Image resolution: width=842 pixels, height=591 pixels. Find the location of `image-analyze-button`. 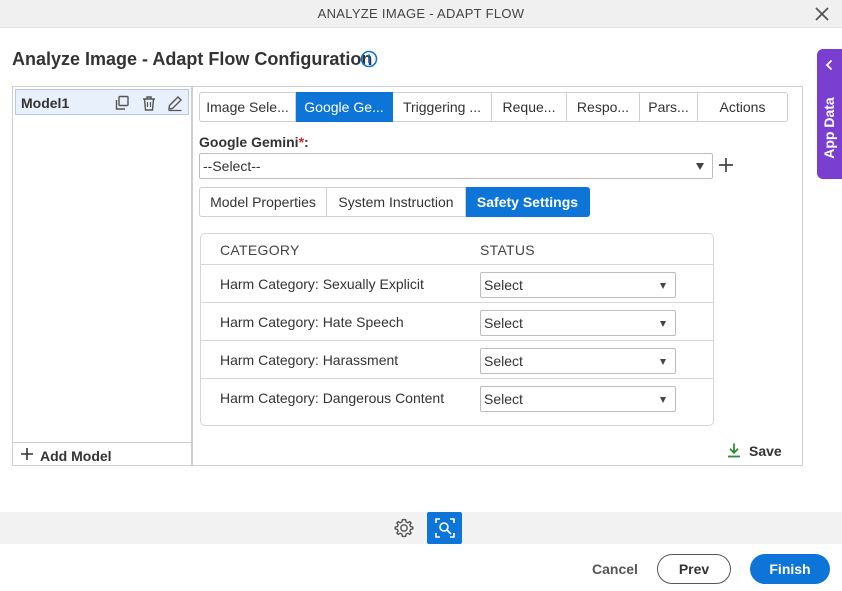

image-analyze-button is located at coordinates (444, 528).